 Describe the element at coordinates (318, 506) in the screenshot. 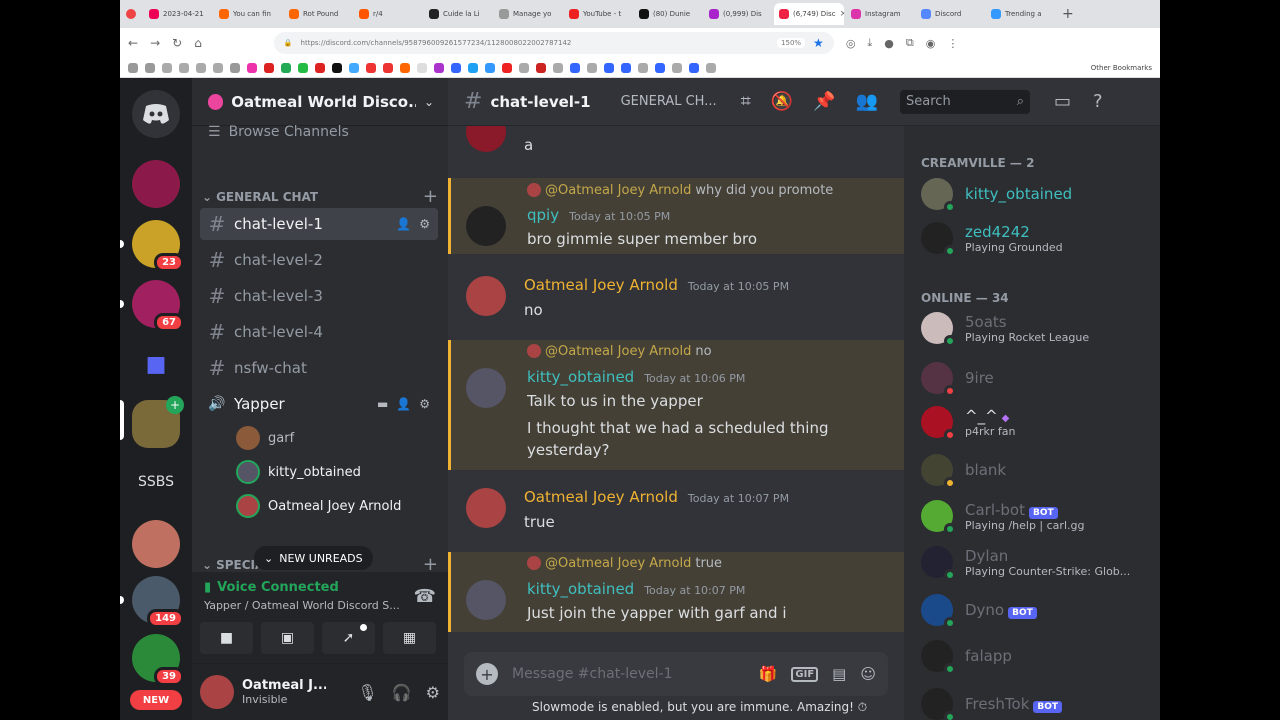

I see `voice-user: Oatmeal Joey Arnold` at that location.